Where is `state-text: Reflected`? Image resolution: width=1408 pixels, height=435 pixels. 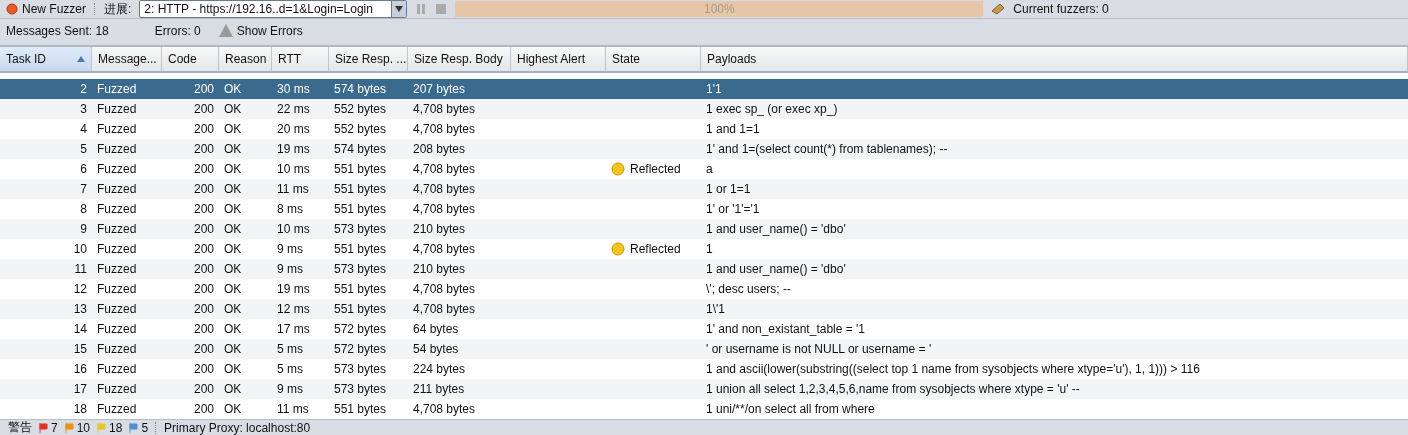 state-text: Reflected is located at coordinates (655, 169).